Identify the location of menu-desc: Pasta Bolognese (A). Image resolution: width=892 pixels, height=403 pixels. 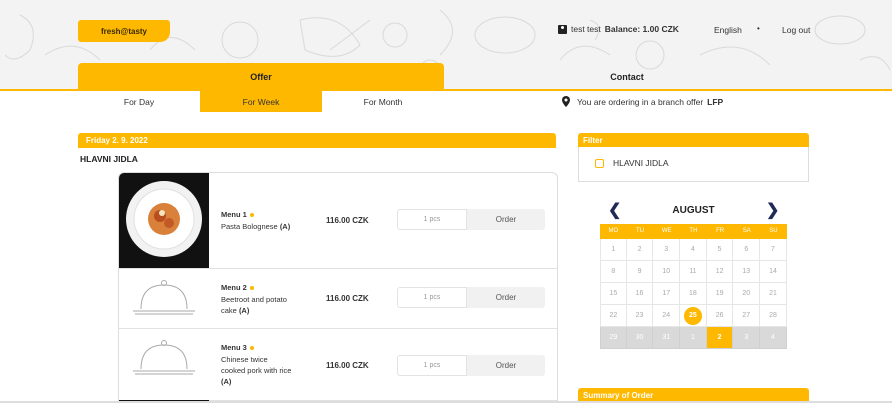
(266, 226).